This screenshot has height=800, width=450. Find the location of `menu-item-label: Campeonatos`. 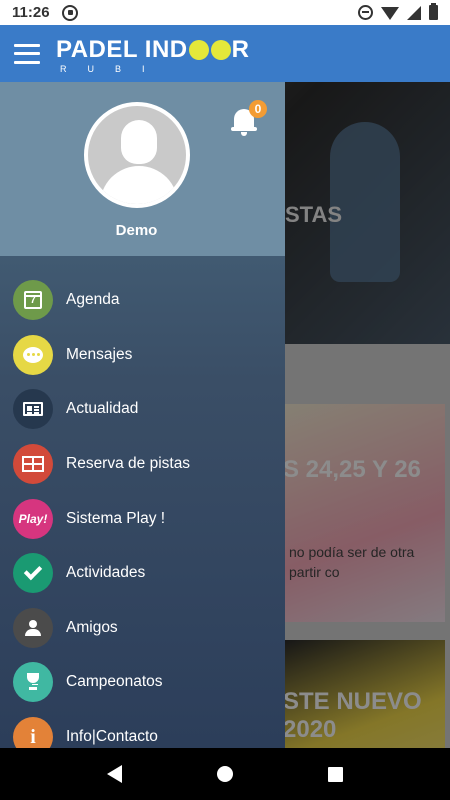

menu-item-label: Campeonatos is located at coordinates (114, 682).